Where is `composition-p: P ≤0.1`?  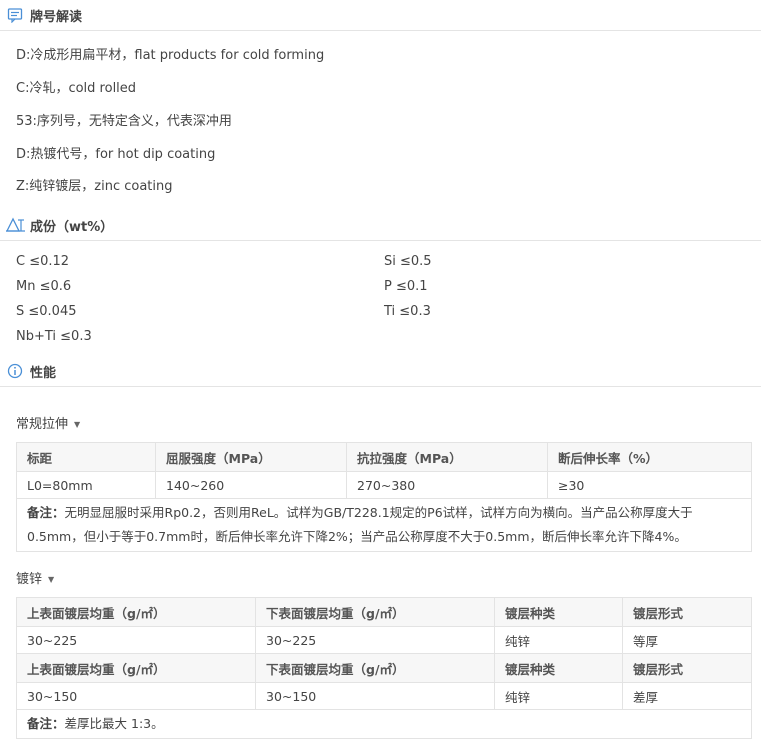 composition-p: P ≤0.1 is located at coordinates (406, 286).